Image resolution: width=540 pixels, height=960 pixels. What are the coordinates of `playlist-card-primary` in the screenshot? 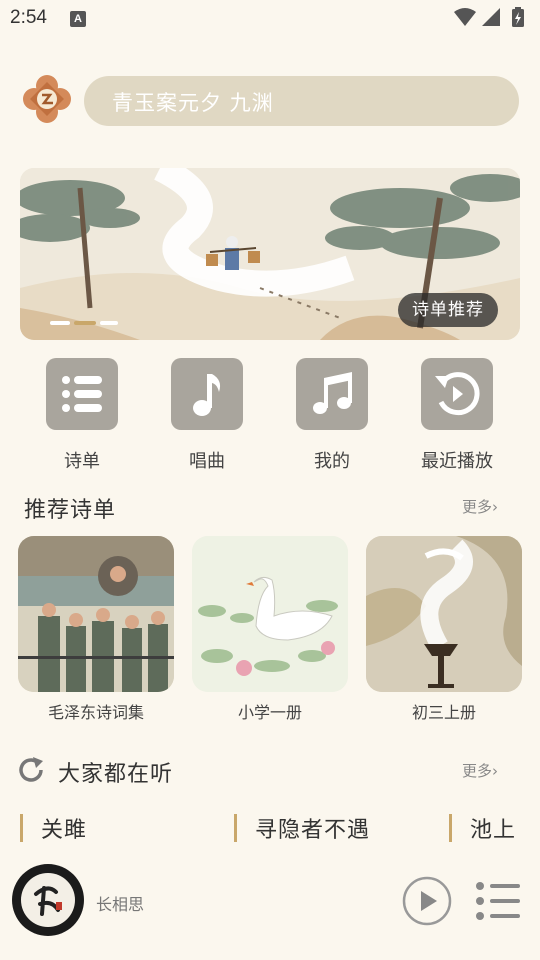 It's located at (270, 614).